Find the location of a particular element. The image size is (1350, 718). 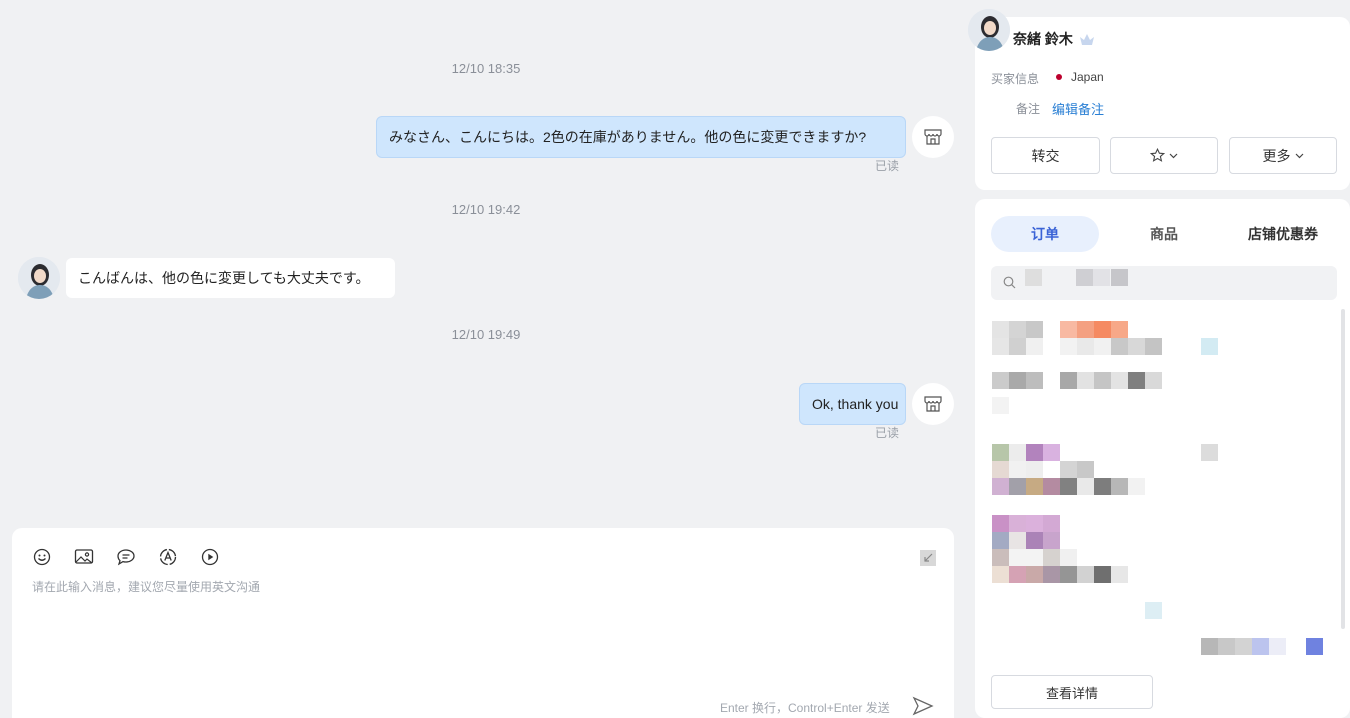

tab-orders-label: 订单 is located at coordinates (1045, 234).